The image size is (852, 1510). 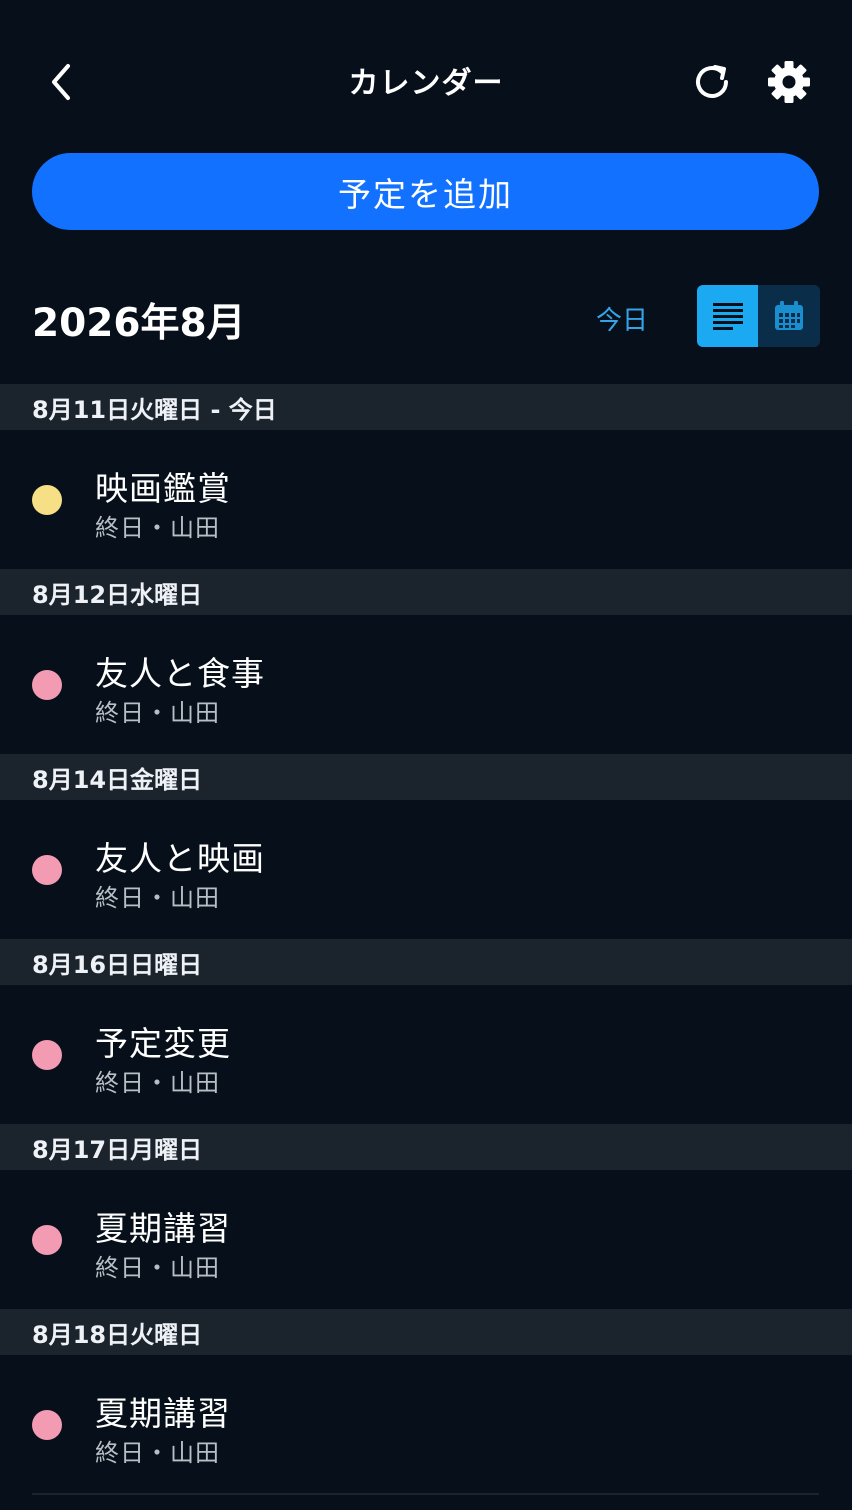 I want to click on divider, so click(x=425, y=1494).